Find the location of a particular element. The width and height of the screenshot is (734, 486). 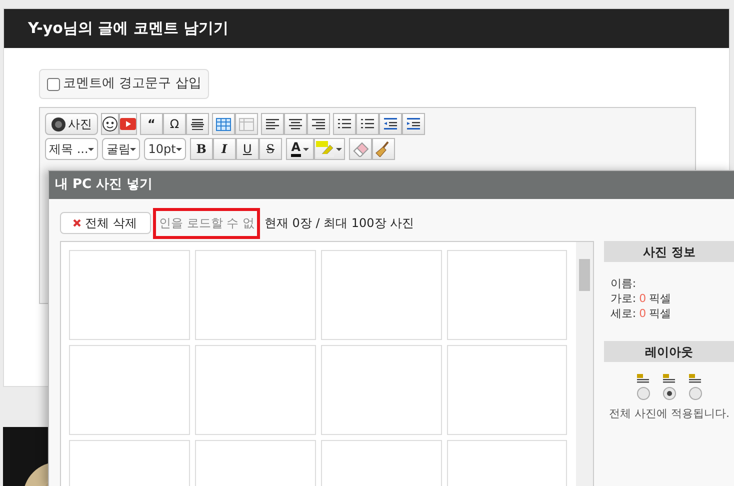

video-button is located at coordinates (128, 124).